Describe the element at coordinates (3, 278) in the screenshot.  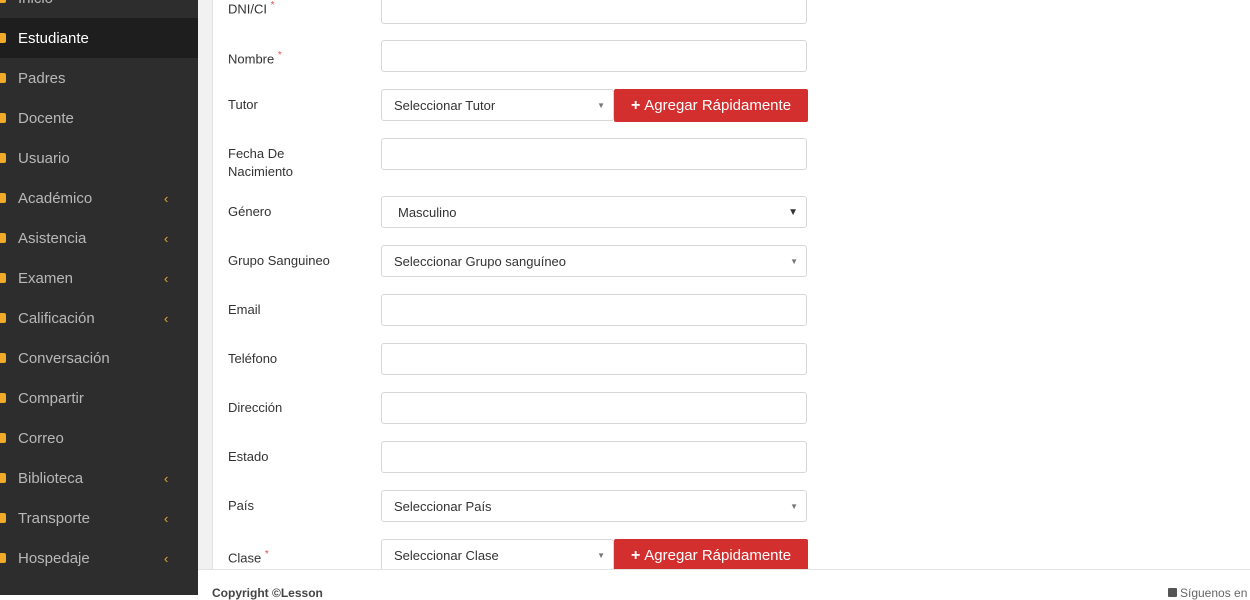
I see `exam-icon` at that location.